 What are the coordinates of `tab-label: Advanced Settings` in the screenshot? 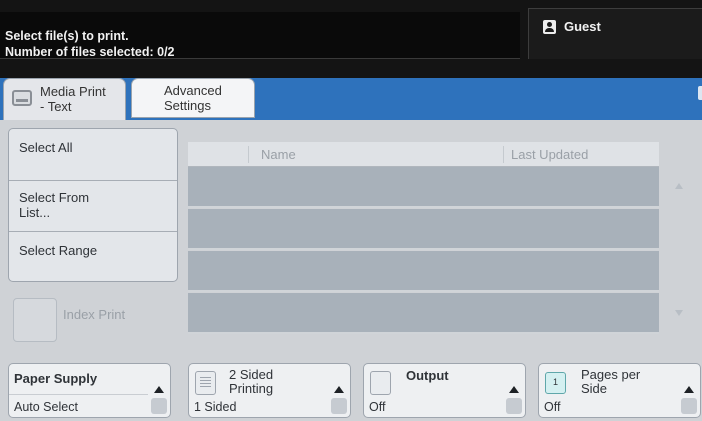 It's located at (193, 98).